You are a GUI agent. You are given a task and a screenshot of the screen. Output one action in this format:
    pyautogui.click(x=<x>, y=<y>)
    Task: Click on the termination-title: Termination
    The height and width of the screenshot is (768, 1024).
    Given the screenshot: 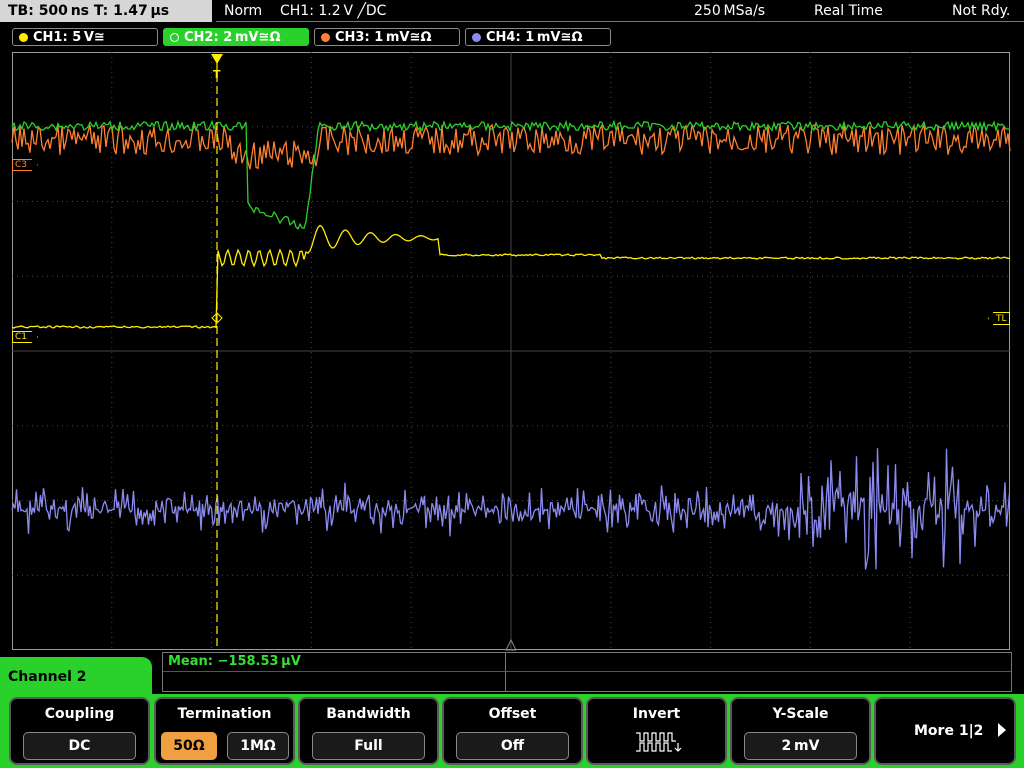 What is the action you would take?
    pyautogui.click(x=224, y=714)
    